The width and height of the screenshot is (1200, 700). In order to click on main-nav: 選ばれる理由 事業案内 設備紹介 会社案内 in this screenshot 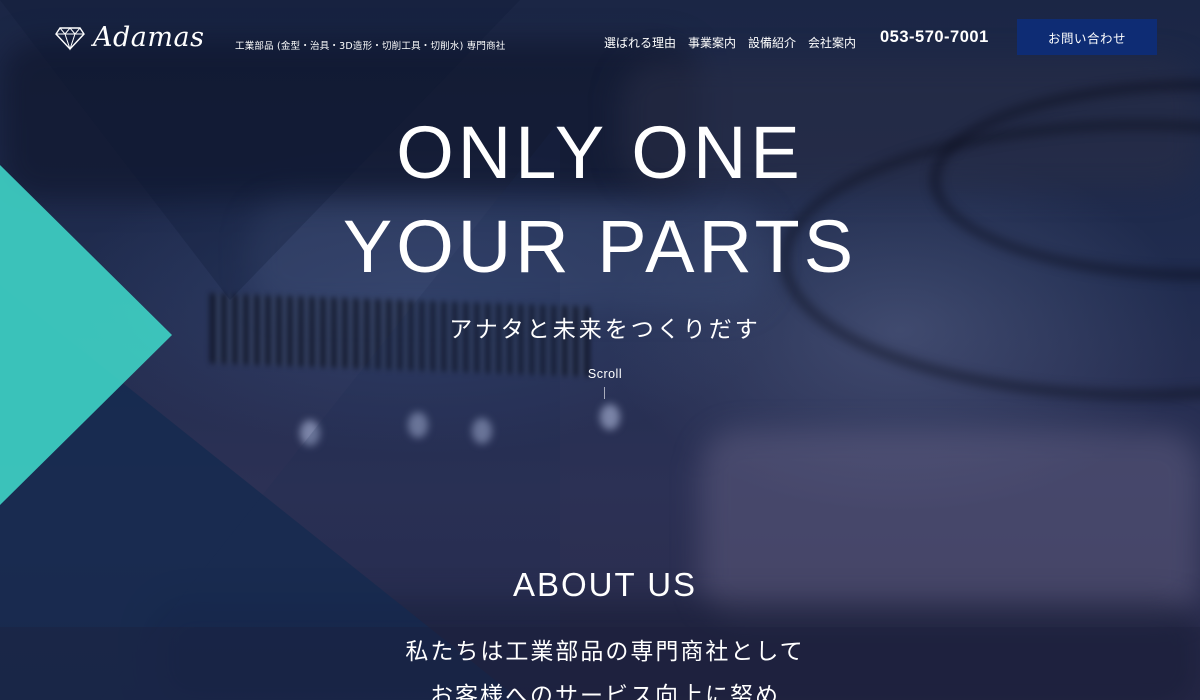, I will do `click(730, 42)`.